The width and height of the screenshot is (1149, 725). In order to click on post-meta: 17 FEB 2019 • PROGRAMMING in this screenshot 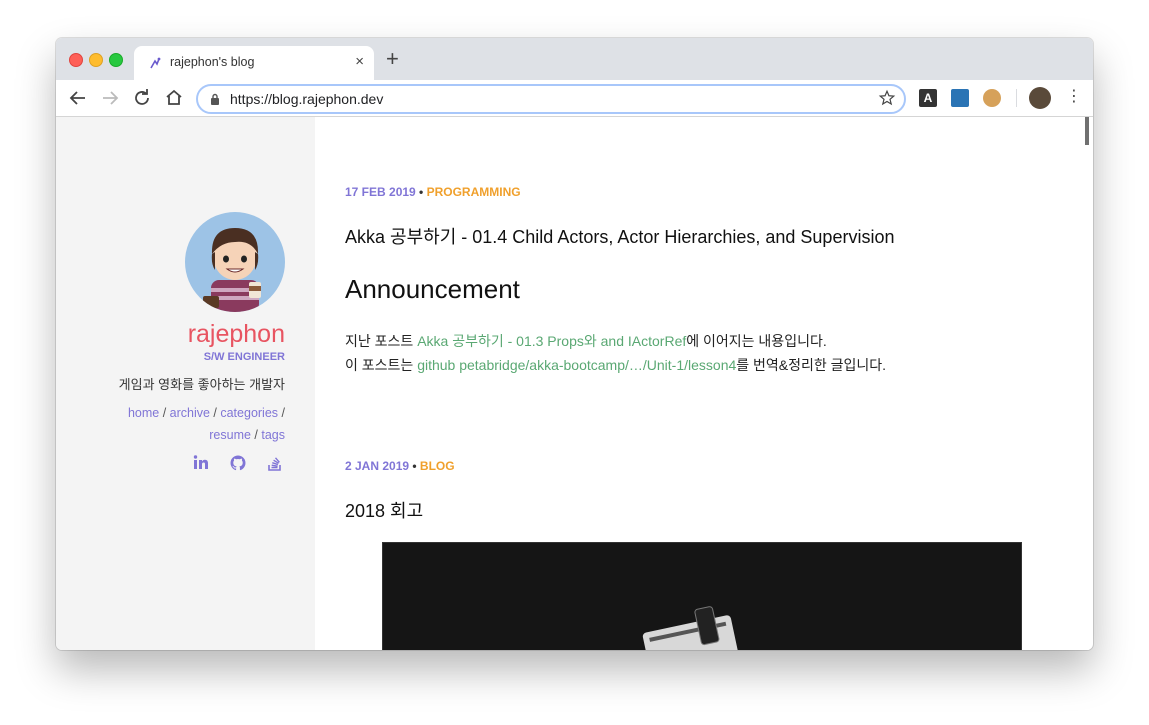, I will do `click(433, 192)`.